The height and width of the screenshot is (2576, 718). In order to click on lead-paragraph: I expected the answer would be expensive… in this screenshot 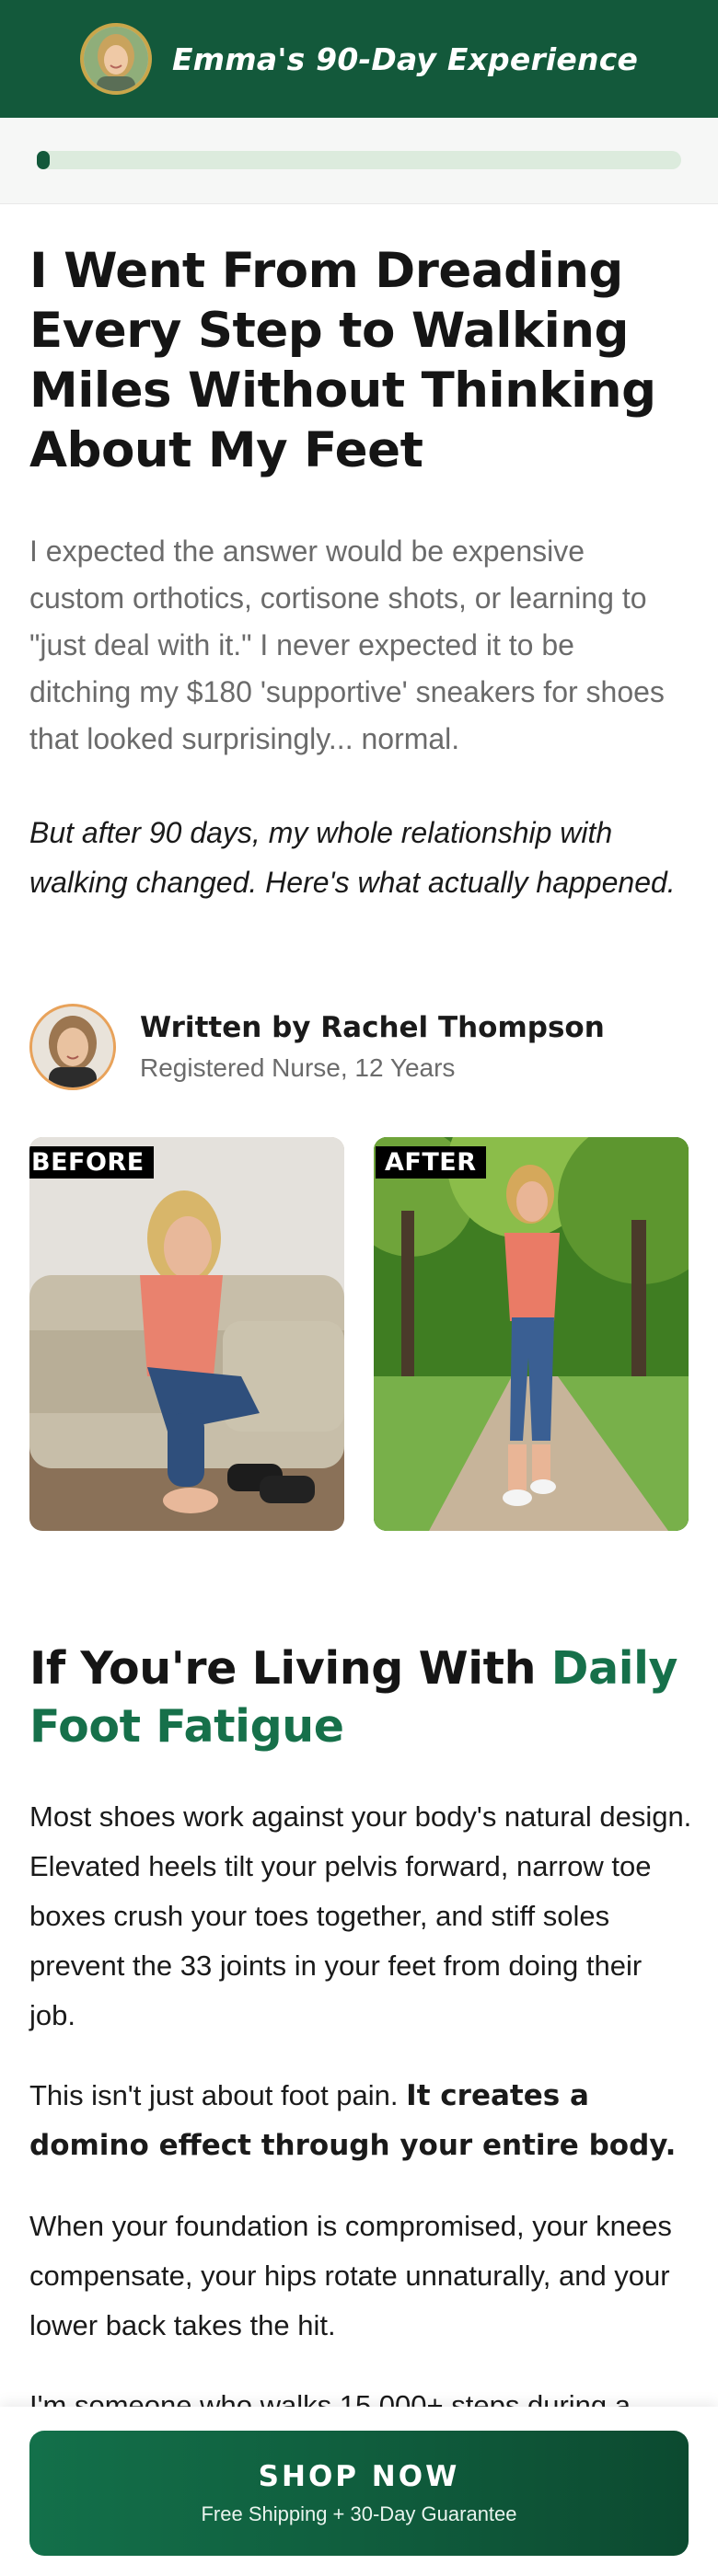, I will do `click(347, 645)`.